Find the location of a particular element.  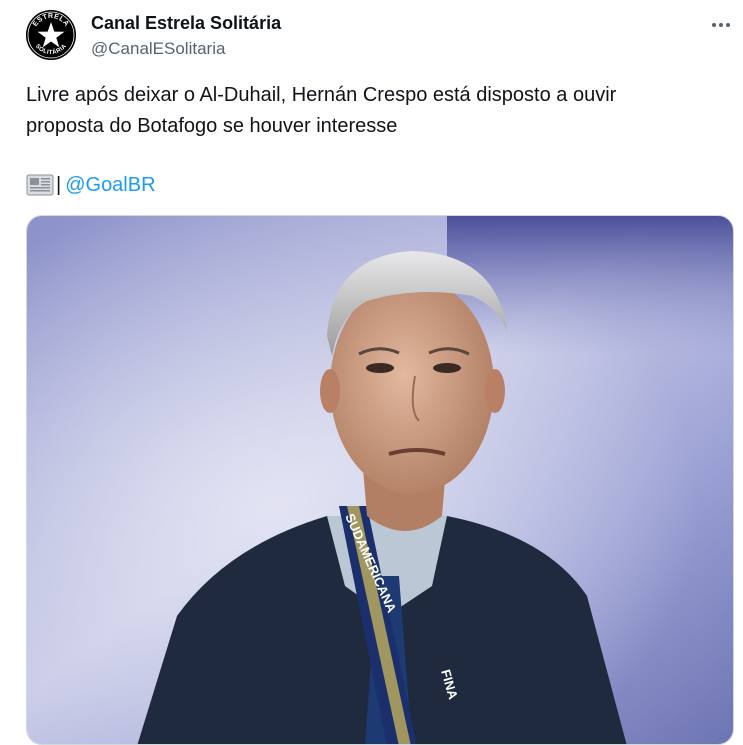

source-line: | @GoalBR is located at coordinates (91, 185).